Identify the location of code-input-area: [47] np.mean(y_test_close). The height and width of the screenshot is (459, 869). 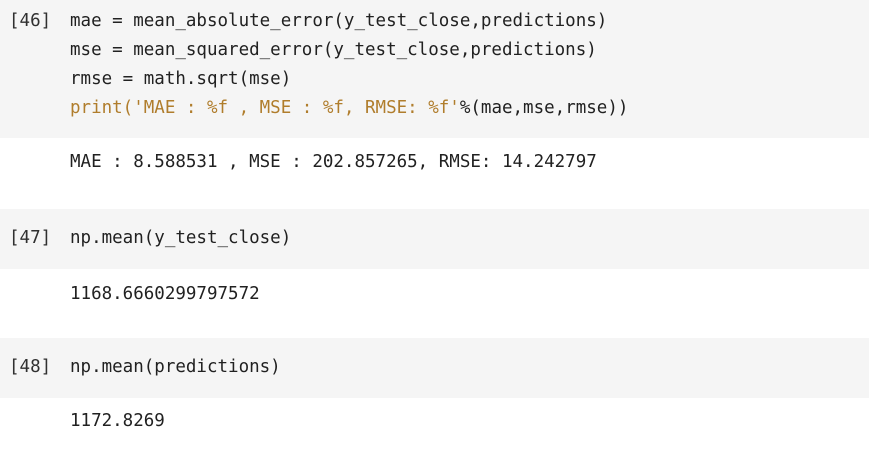
(434, 239).